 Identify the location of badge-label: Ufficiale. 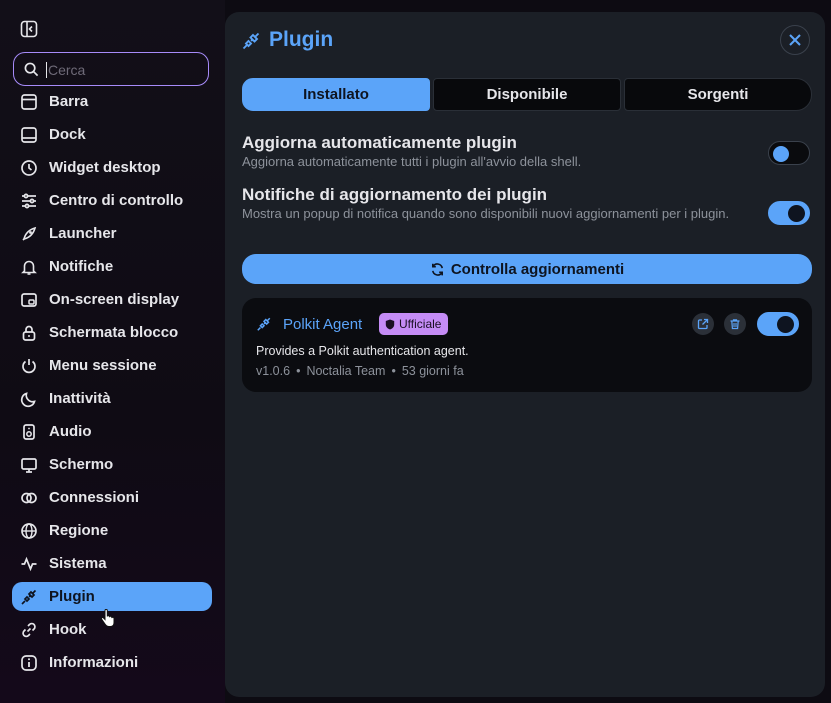
(420, 324).